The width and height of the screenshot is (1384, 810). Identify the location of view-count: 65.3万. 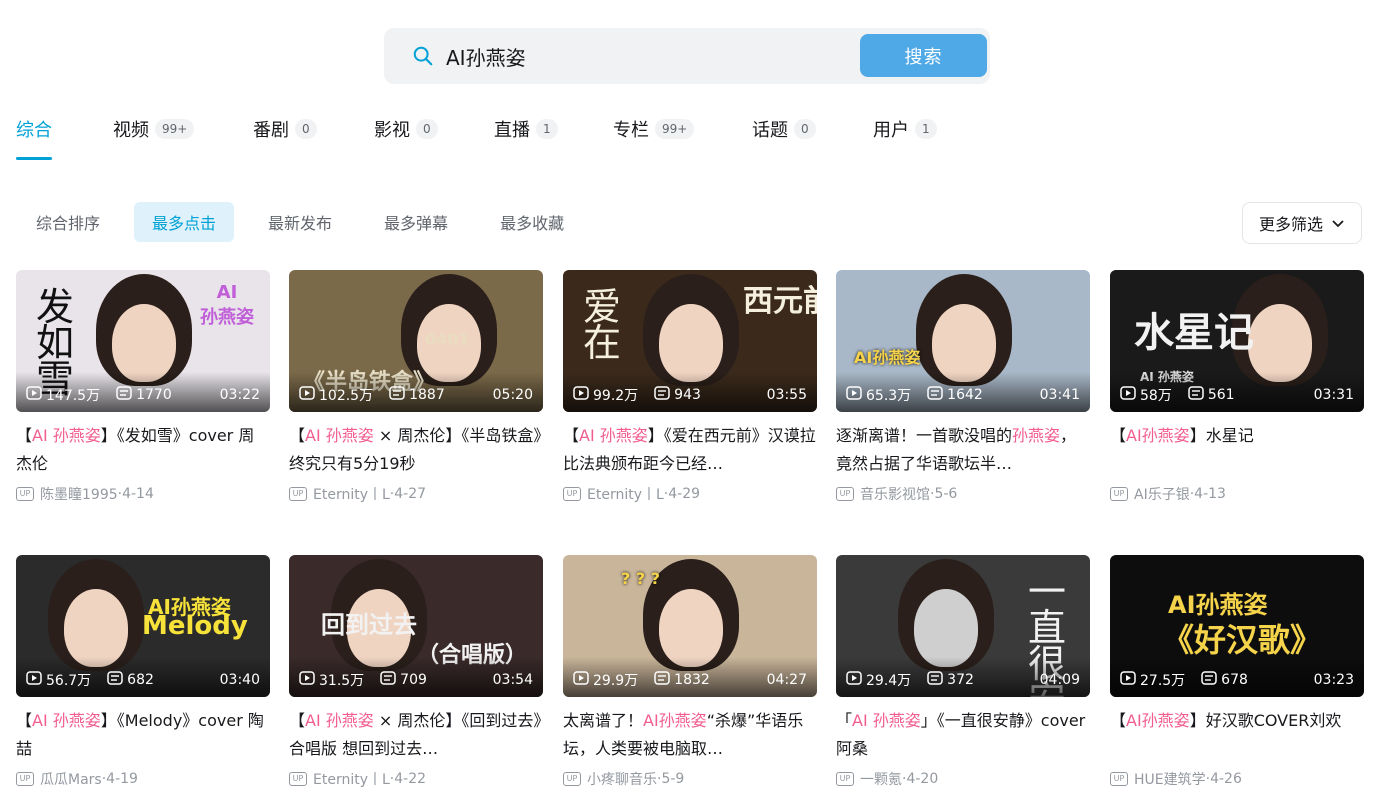
(878, 395).